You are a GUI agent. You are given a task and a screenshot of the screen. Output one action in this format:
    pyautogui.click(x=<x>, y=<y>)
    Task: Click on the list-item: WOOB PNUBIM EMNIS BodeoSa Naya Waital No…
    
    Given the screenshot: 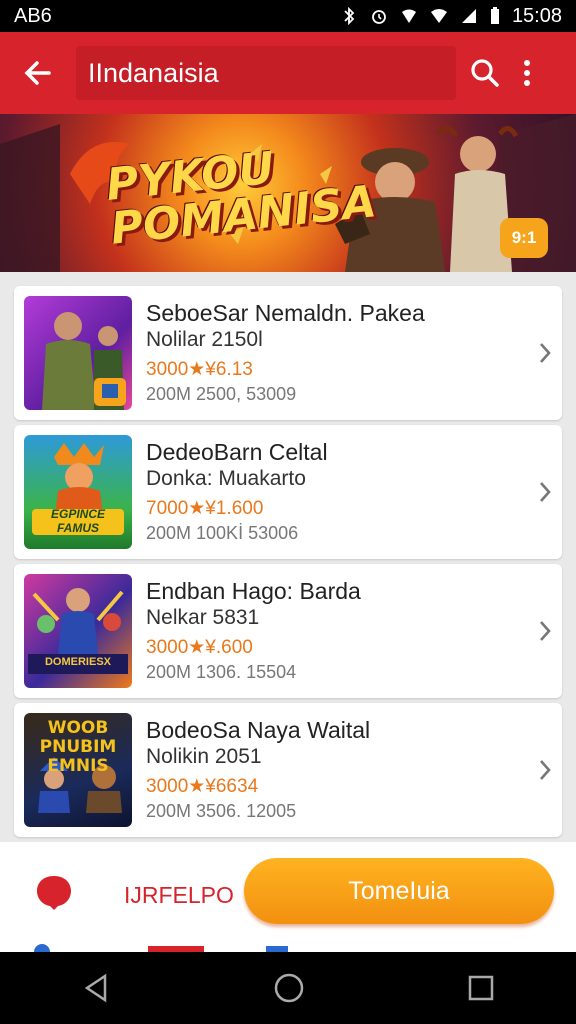 What is the action you would take?
    pyautogui.click(x=288, y=770)
    